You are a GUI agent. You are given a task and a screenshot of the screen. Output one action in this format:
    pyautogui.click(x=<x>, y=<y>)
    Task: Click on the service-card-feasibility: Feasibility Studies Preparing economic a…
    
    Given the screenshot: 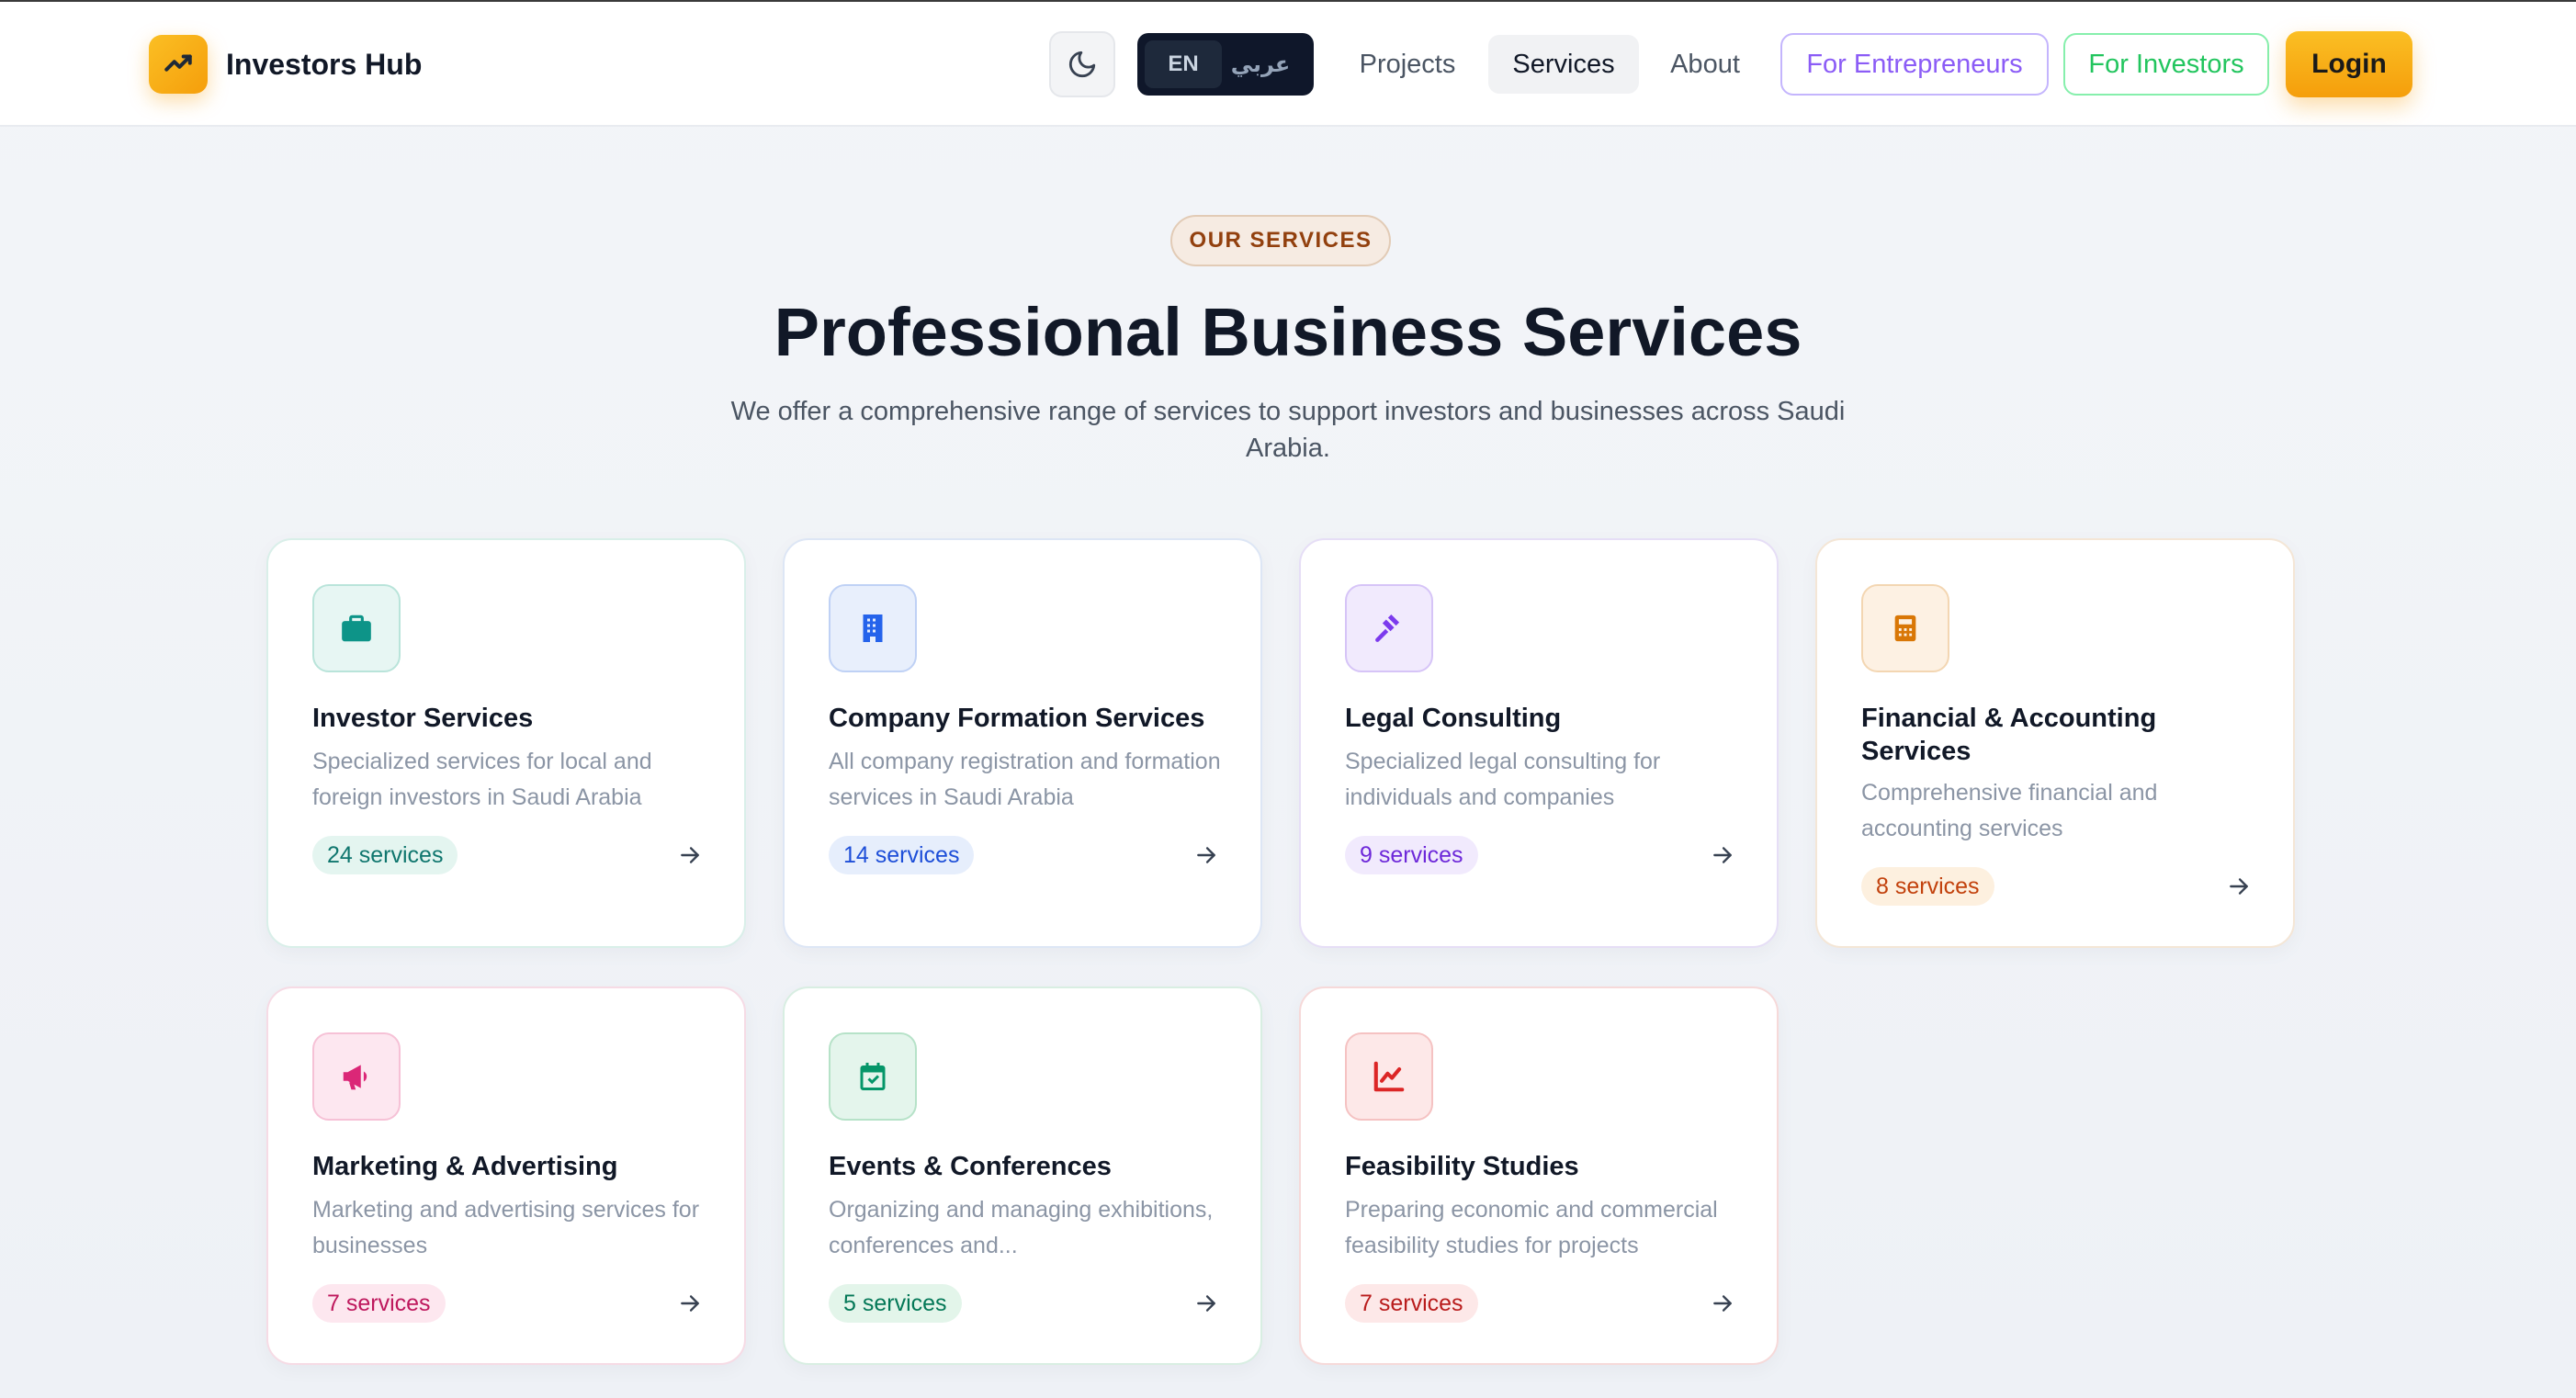 What is the action you would take?
    pyautogui.click(x=1539, y=1175)
    